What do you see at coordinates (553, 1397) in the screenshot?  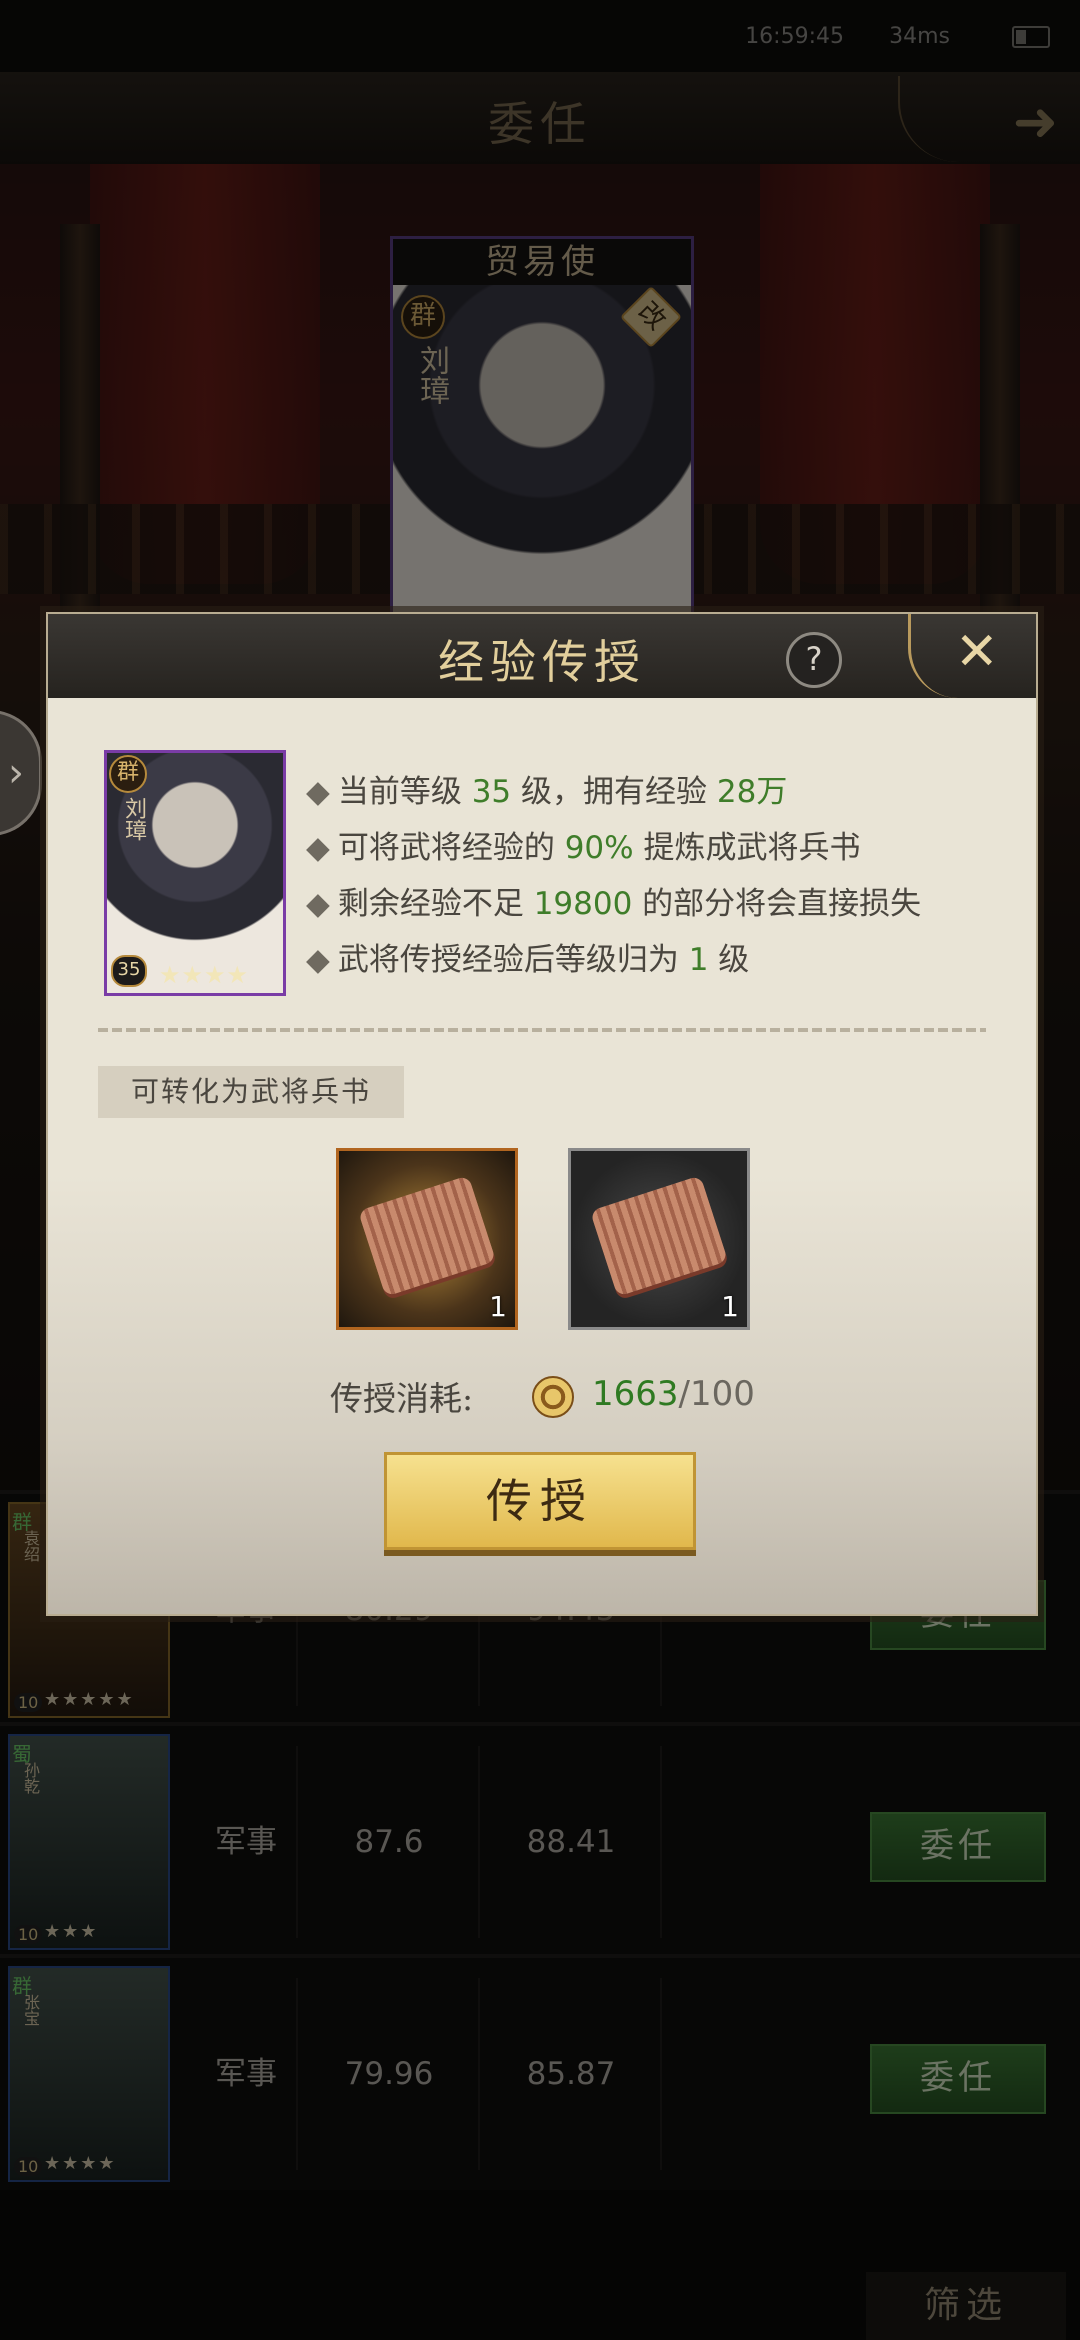 I see `coin-icon` at bounding box center [553, 1397].